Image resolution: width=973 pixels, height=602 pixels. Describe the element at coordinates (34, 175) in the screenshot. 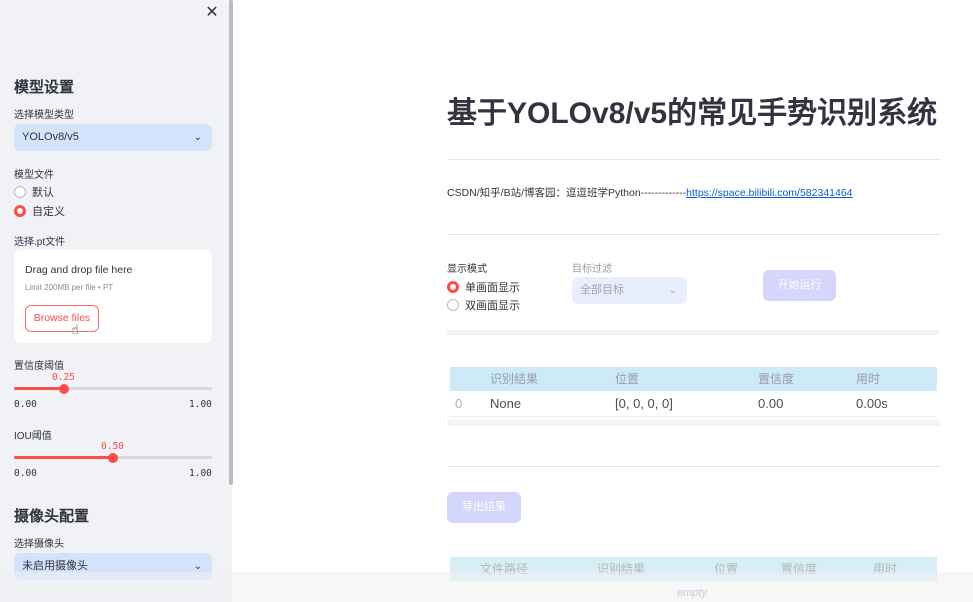

I see `model-file-label: 模型文件` at that location.